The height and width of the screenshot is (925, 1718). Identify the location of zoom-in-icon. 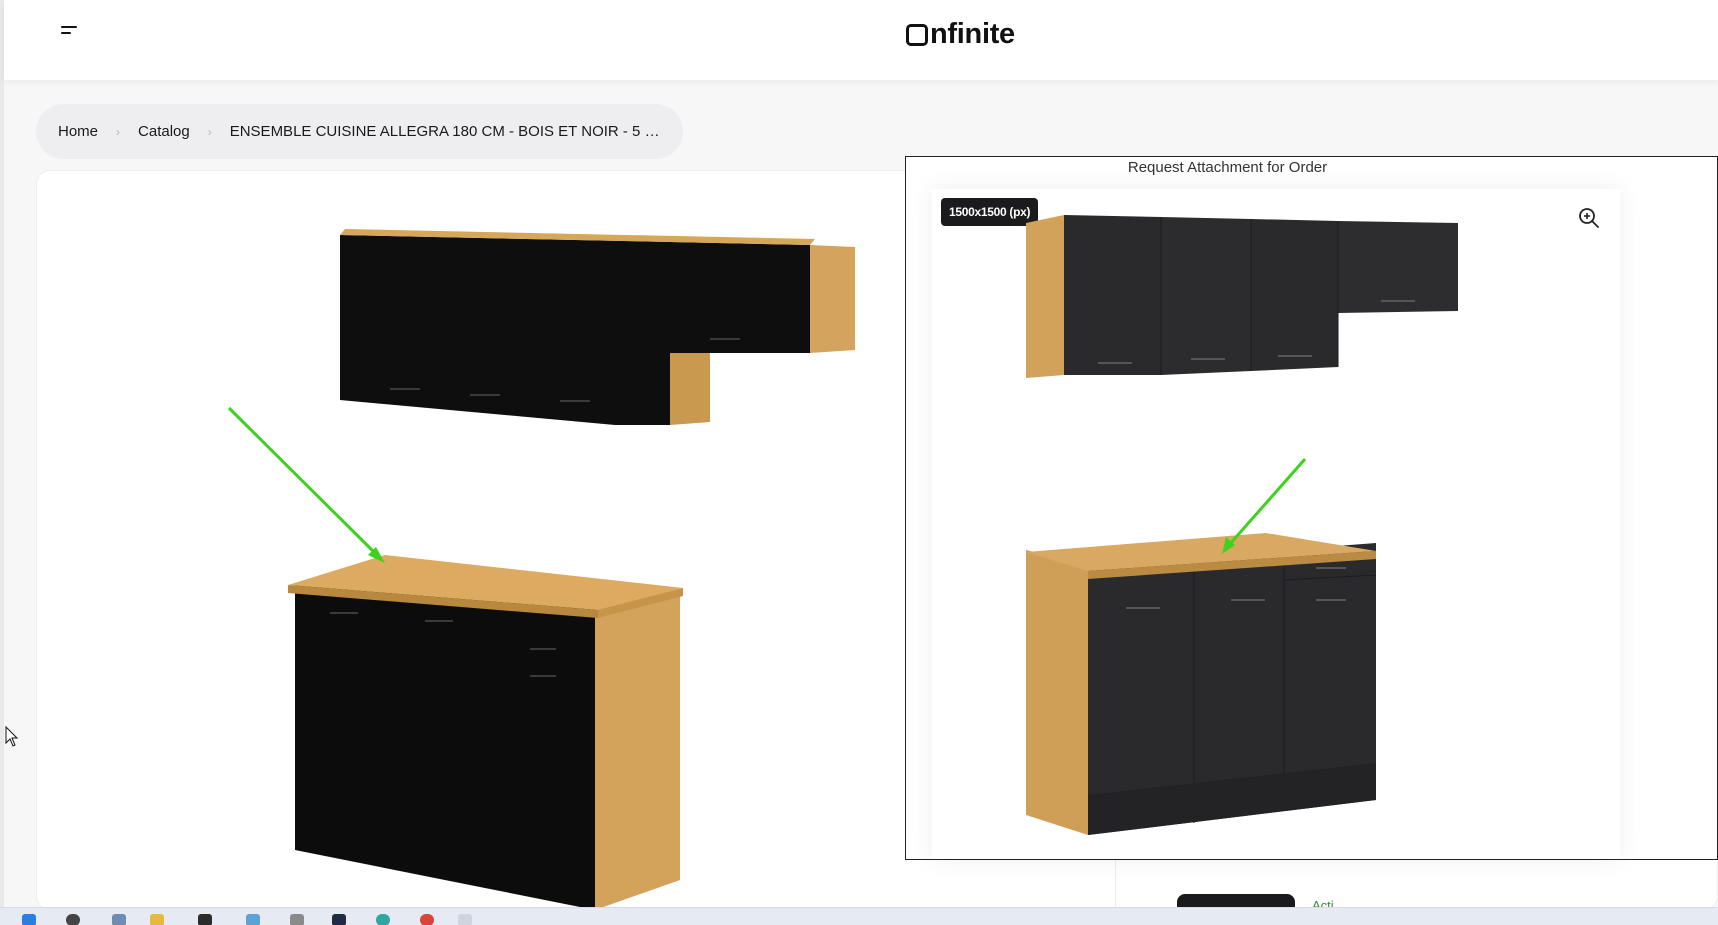
(1589, 218).